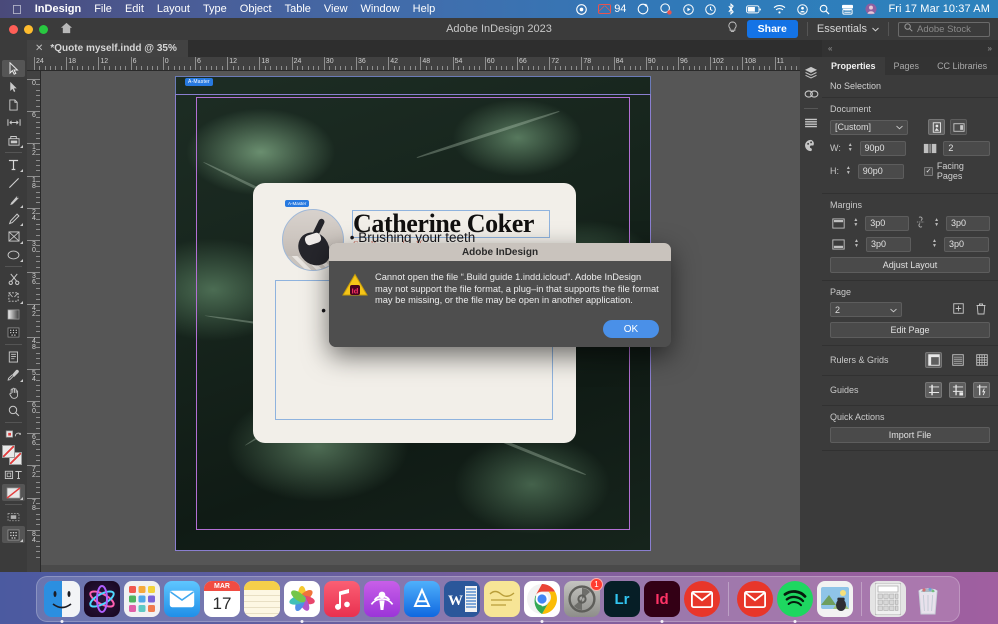 This screenshot has height=624, width=998. Describe the element at coordinates (755, 599) in the screenshot. I see `dock-item-outlook` at that location.